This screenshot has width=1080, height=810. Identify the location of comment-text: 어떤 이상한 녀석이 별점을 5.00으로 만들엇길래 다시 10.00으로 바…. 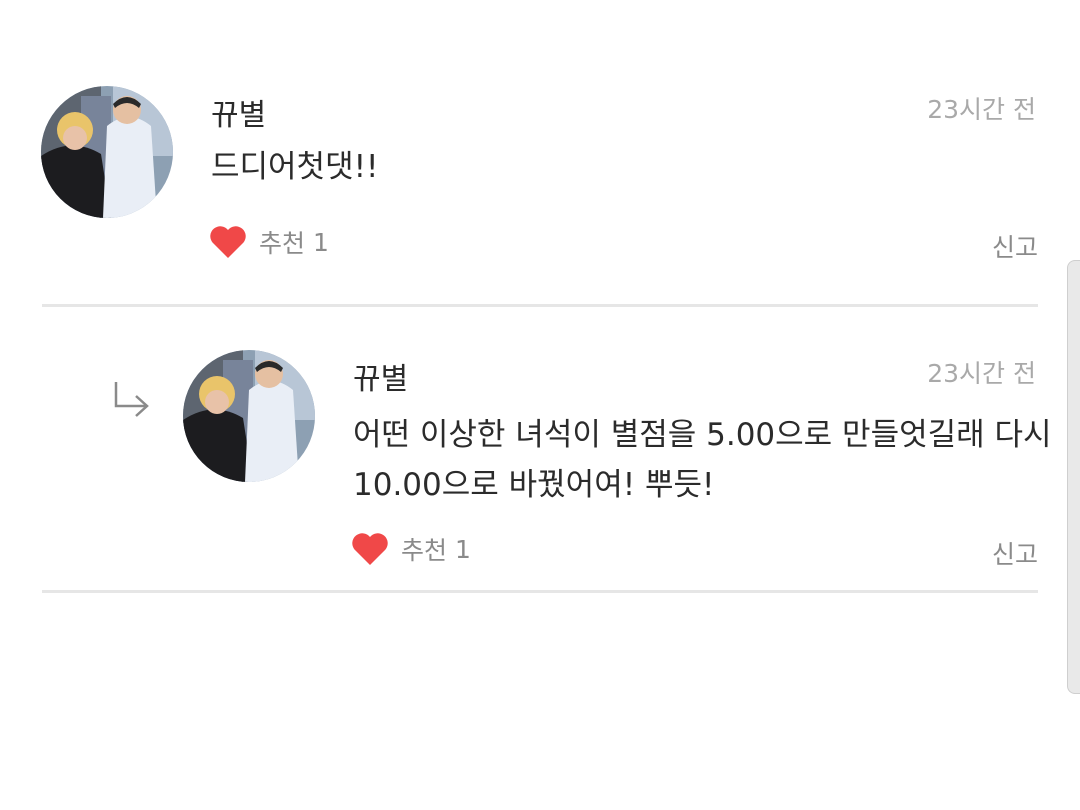
(702, 460).